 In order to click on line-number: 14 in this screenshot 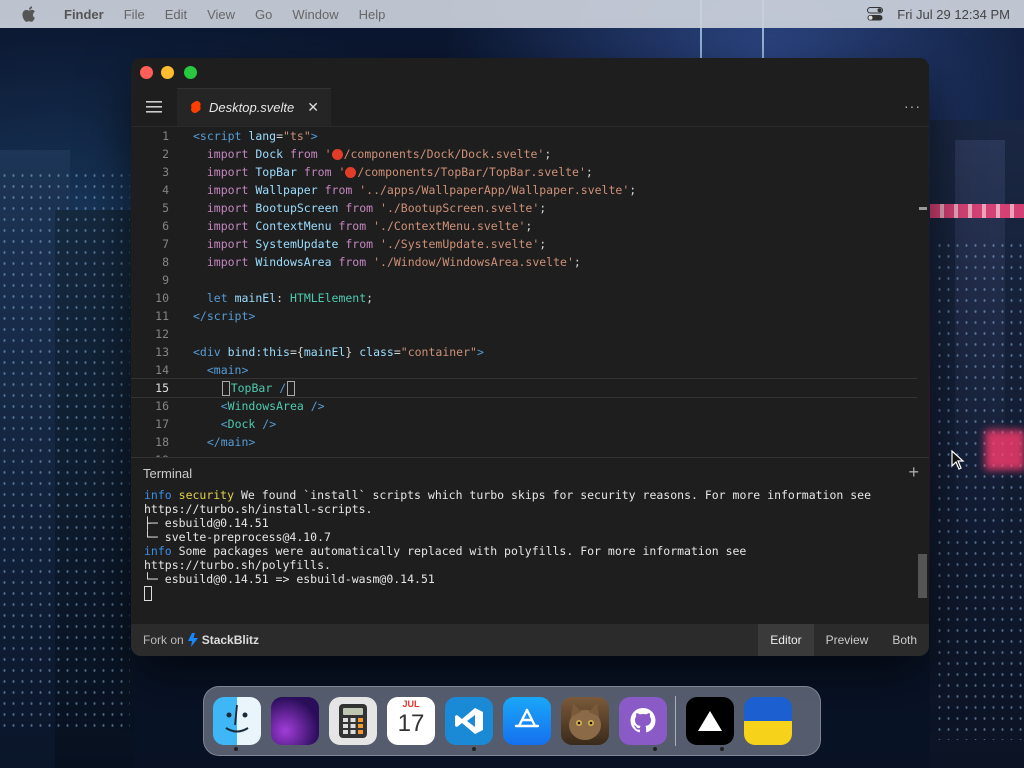, I will do `click(162, 370)`.